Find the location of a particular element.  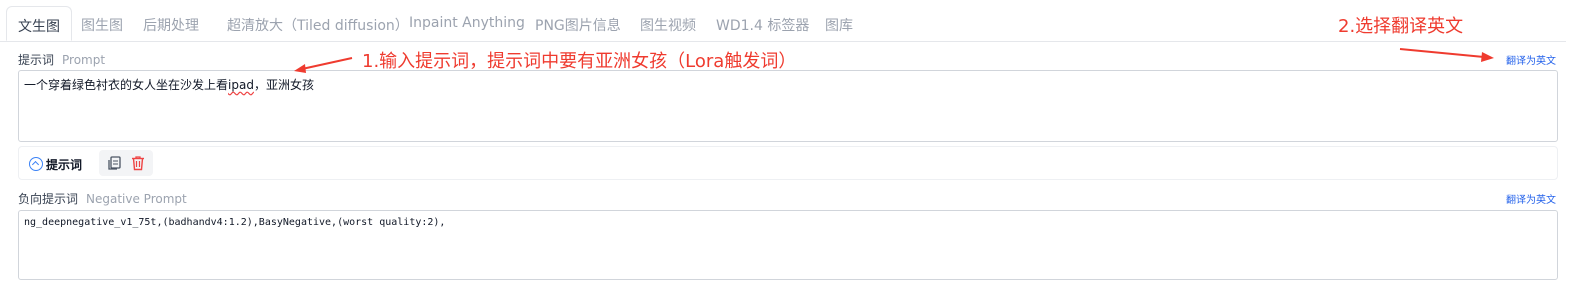

copy-icon is located at coordinates (114, 163).